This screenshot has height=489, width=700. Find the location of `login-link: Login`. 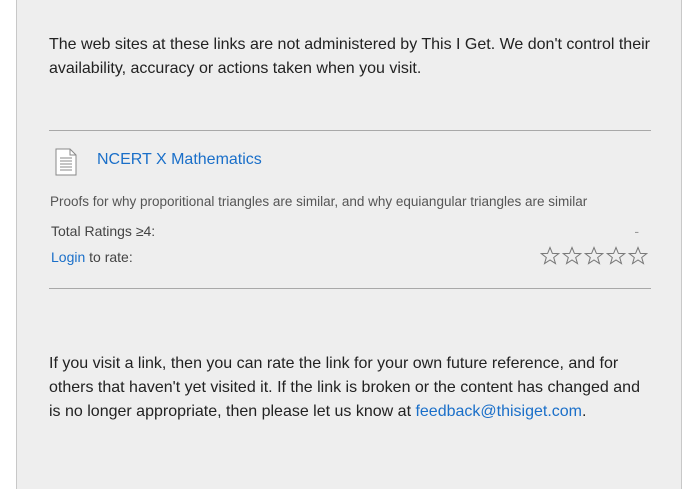

login-link: Login is located at coordinates (68, 257).